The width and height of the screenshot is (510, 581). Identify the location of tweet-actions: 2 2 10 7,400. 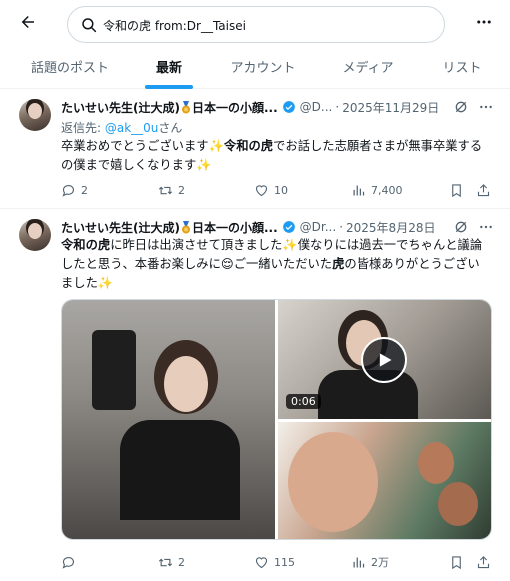
(281, 190).